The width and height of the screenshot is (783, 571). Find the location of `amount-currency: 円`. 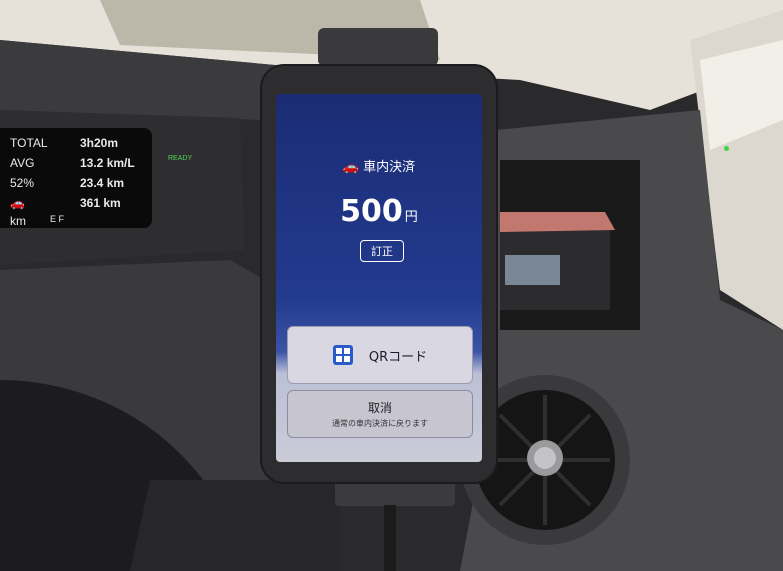

amount-currency: 円 is located at coordinates (411, 217).